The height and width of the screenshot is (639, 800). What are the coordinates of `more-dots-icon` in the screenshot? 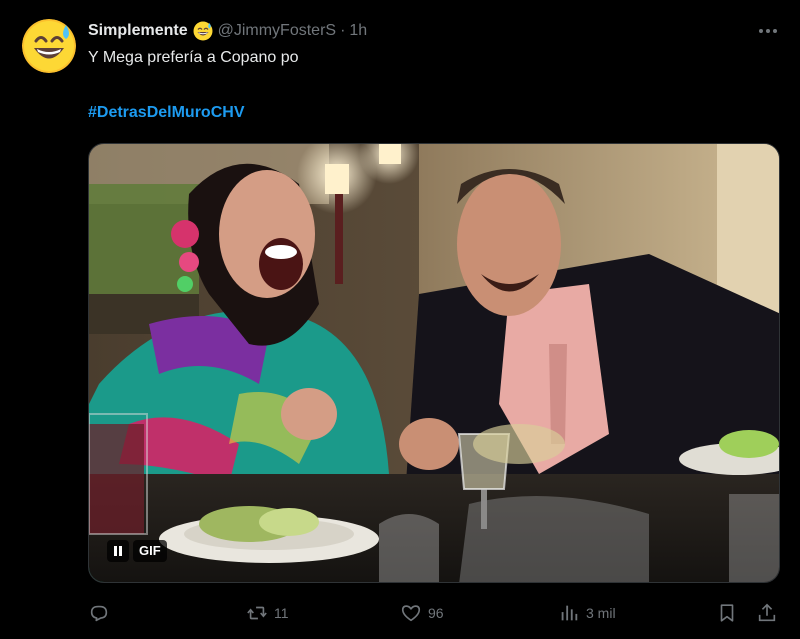 It's located at (768, 31).